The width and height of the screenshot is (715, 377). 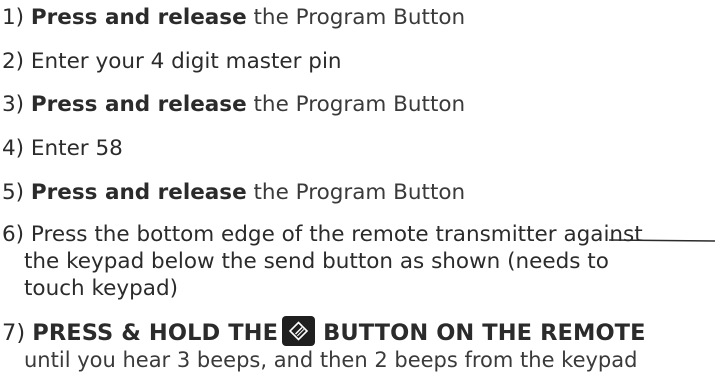 I want to click on step-2-number: 2), so click(x=13, y=61).